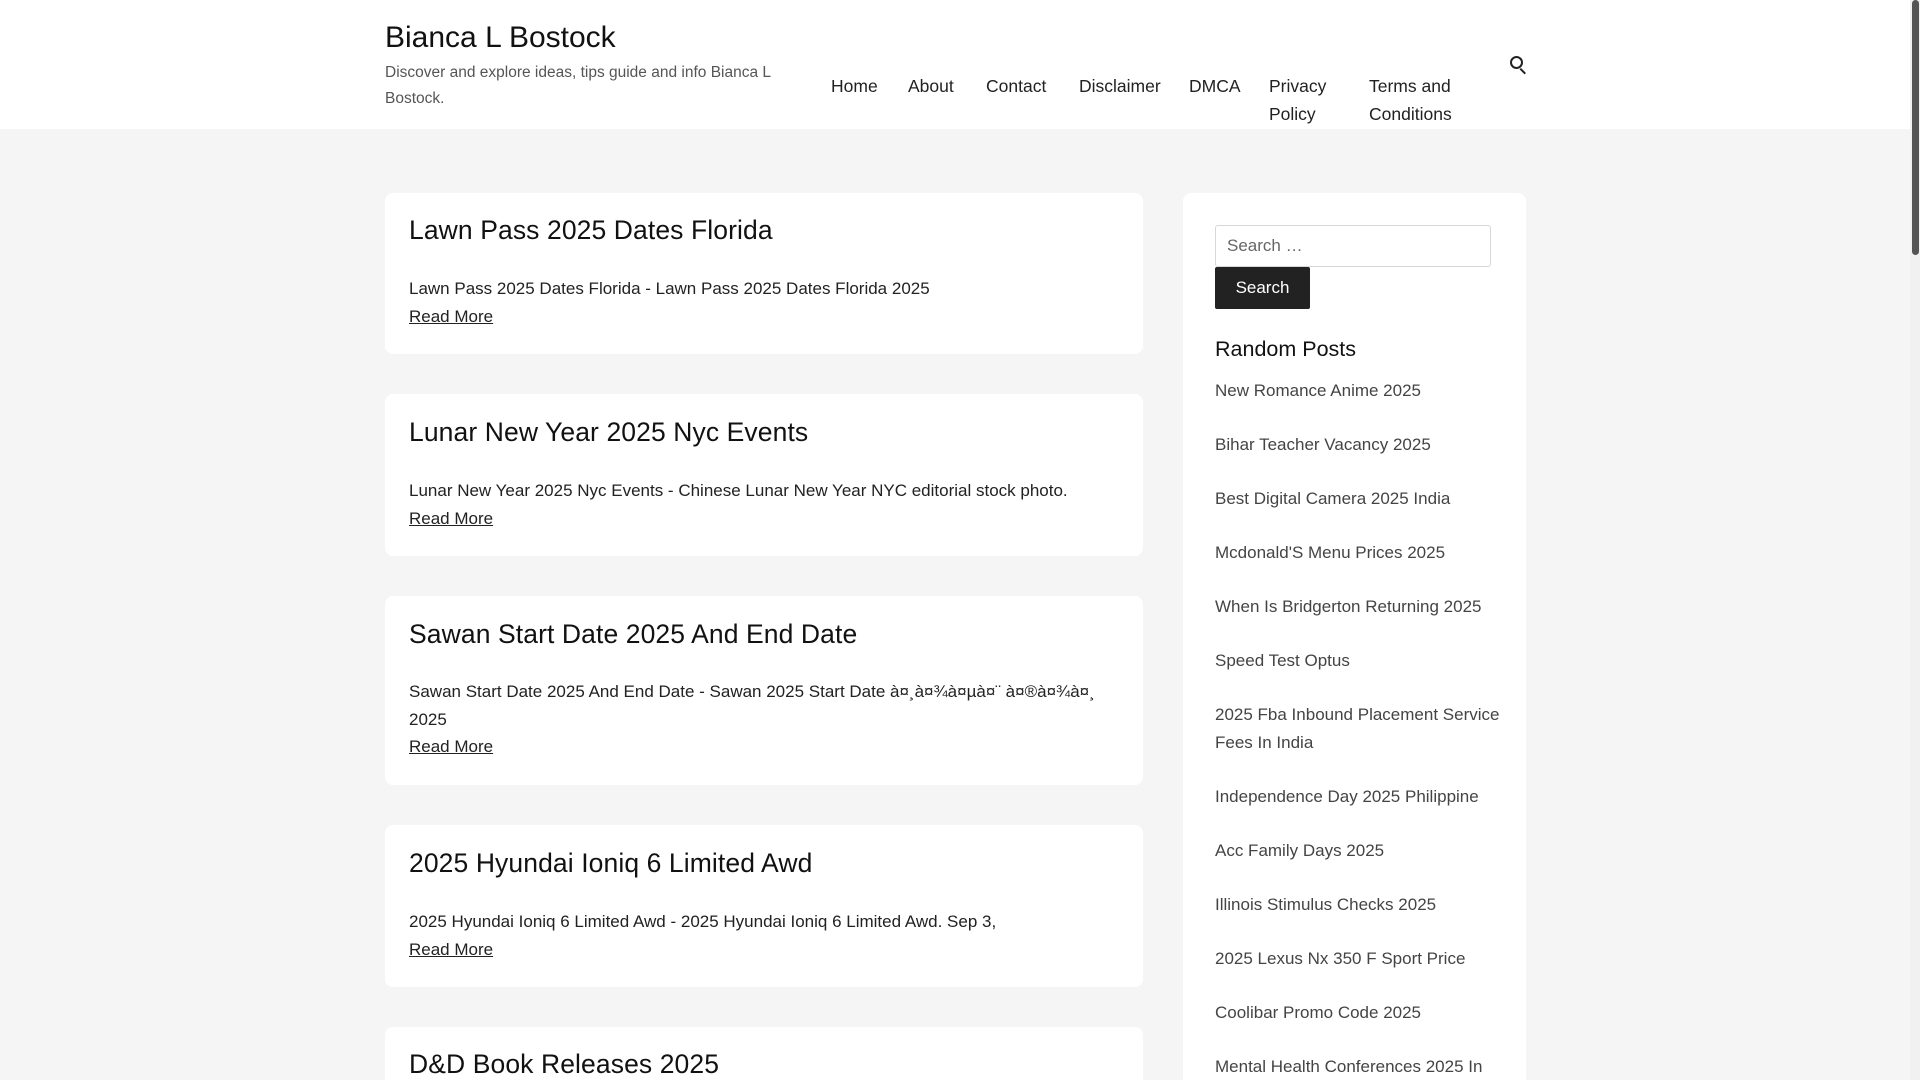  I want to click on search-toggle-button, so click(1518, 65).